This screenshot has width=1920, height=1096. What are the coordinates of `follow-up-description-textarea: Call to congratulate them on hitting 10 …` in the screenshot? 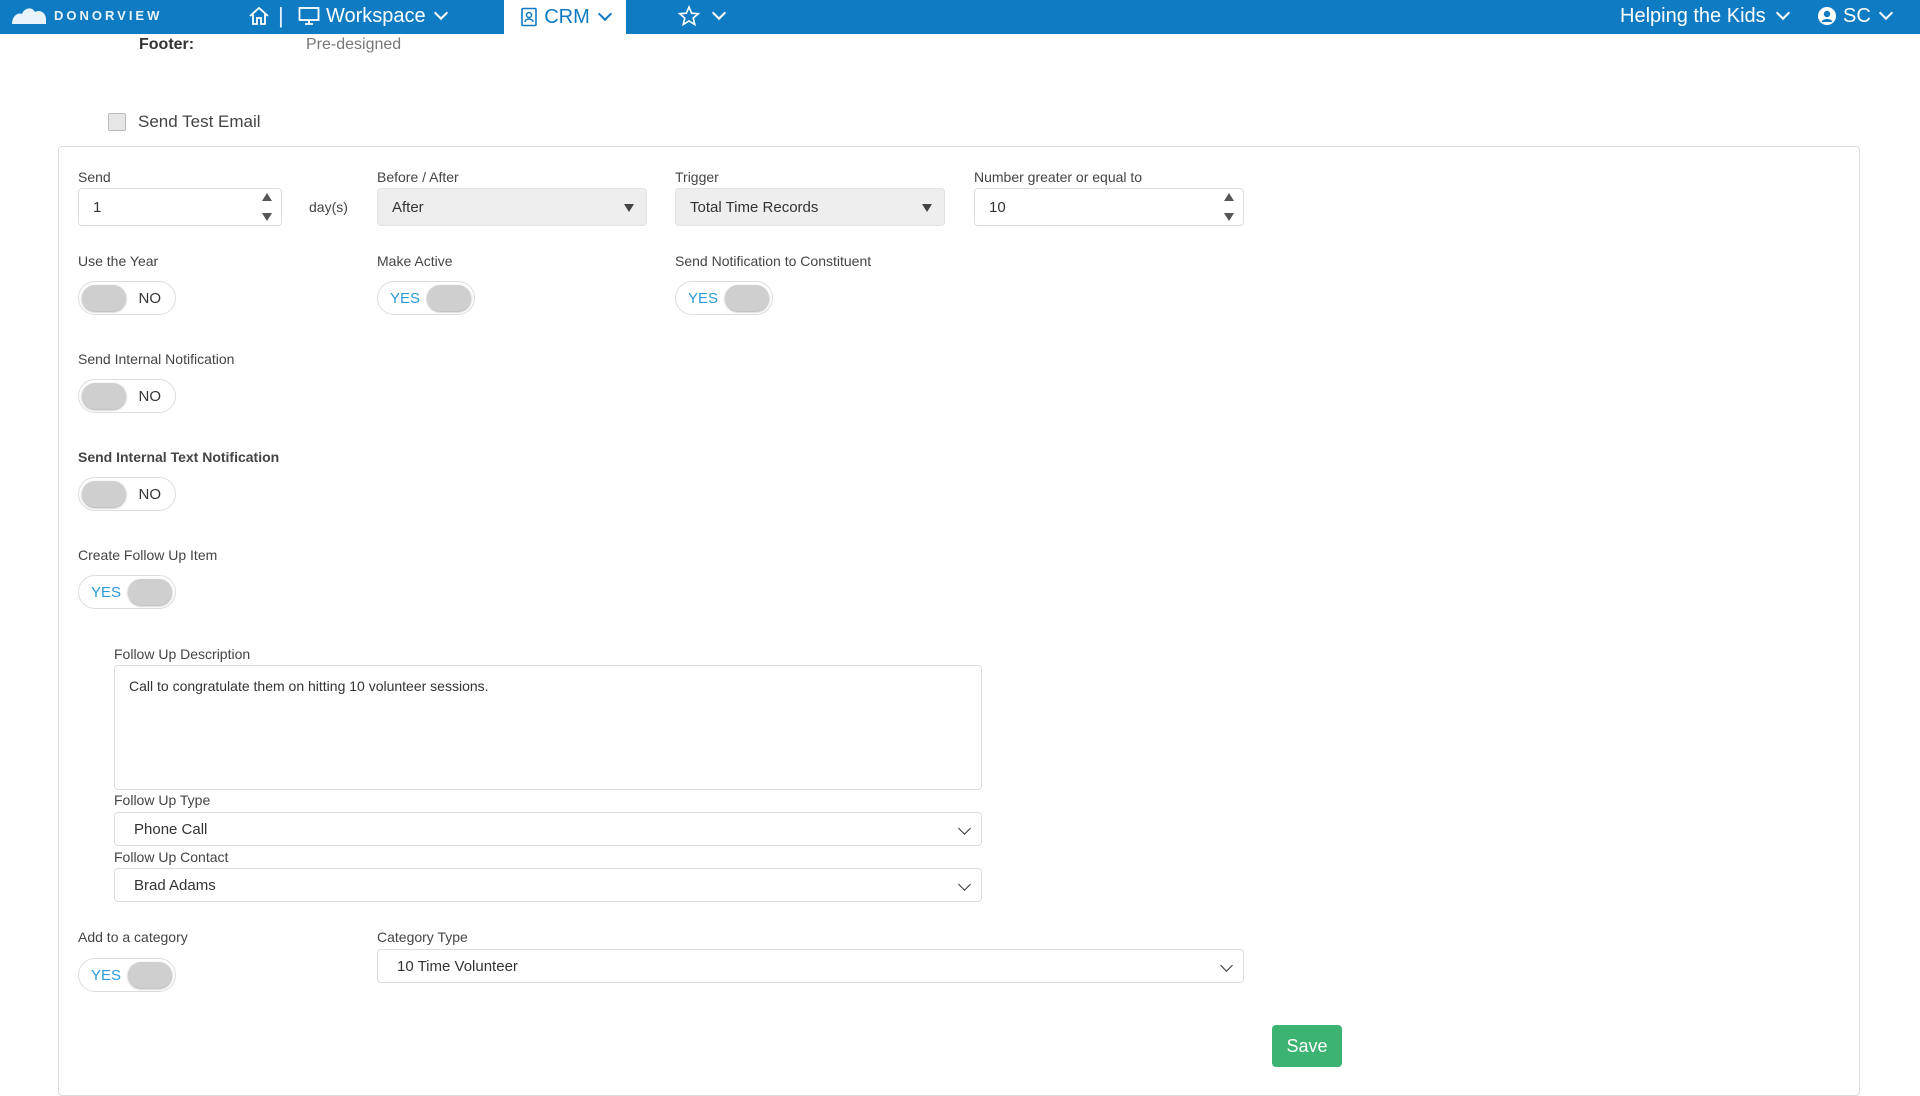 It's located at (548, 727).